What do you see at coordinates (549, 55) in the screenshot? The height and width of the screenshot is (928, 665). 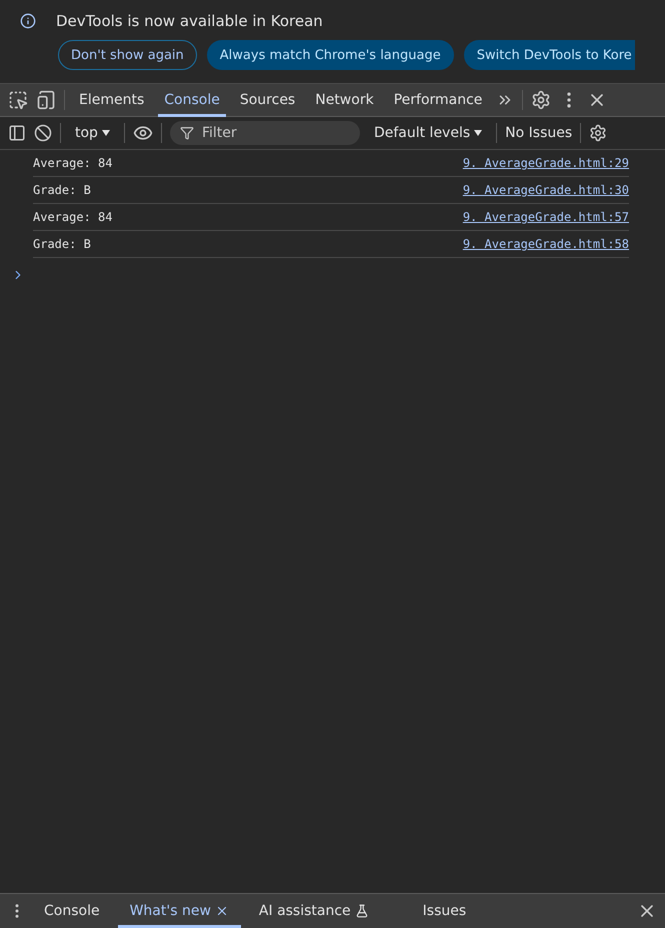 I see `infobar-button: Switch DevTools to Kore` at bounding box center [549, 55].